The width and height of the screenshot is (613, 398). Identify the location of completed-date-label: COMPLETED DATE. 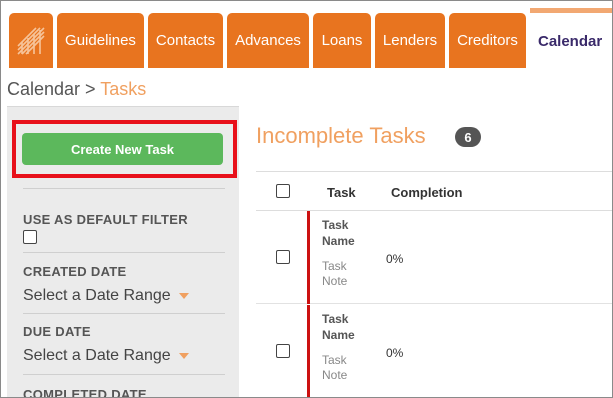
(85, 392).